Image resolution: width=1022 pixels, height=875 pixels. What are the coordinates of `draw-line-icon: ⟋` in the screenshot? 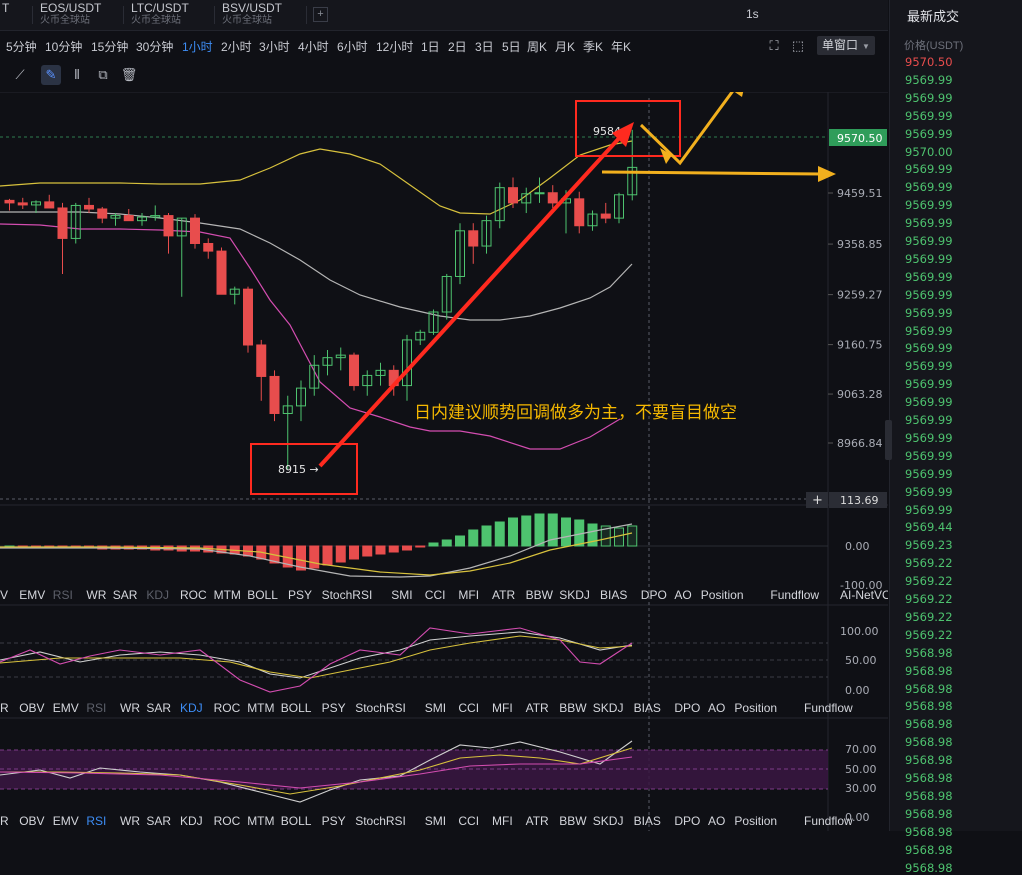 It's located at (20, 75).